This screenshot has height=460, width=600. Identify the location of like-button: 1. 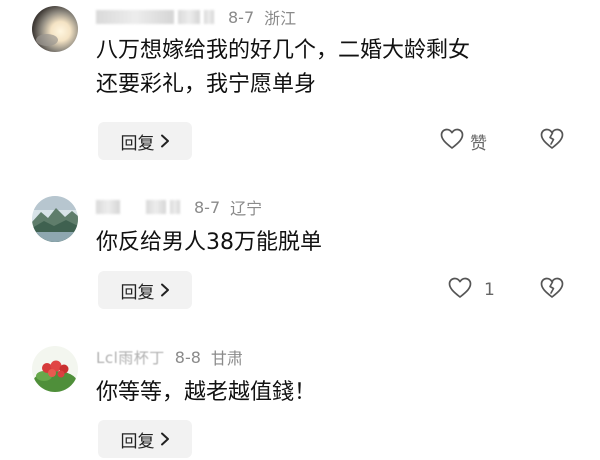
(471, 290).